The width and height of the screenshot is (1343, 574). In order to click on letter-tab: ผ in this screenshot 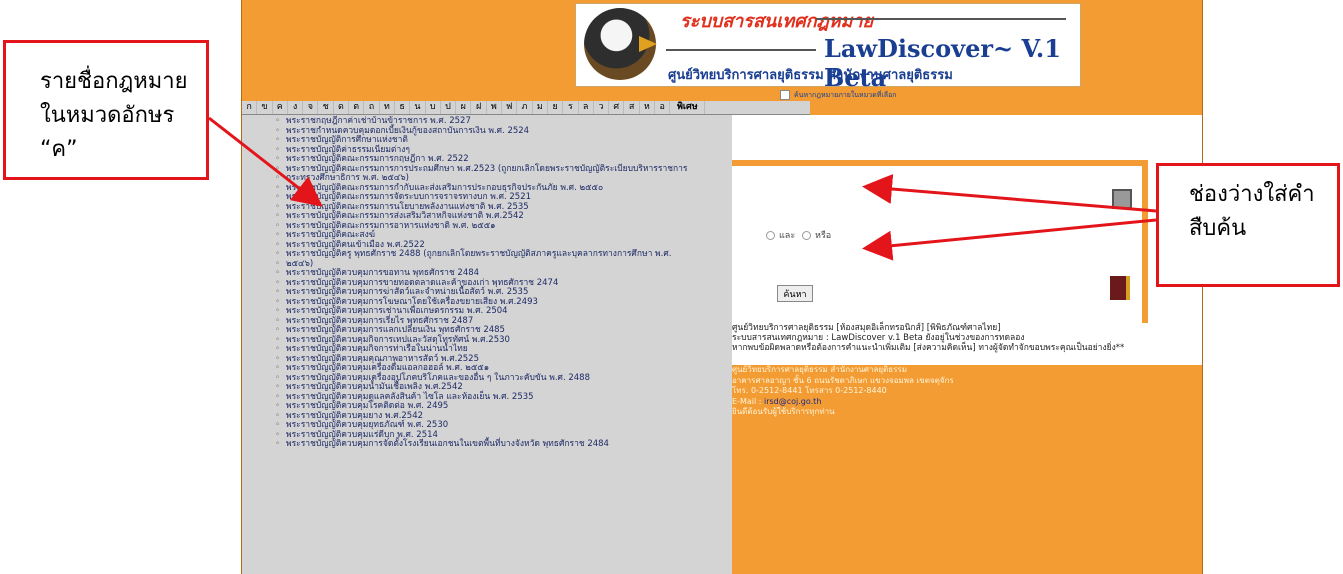, I will do `click(464, 107)`.